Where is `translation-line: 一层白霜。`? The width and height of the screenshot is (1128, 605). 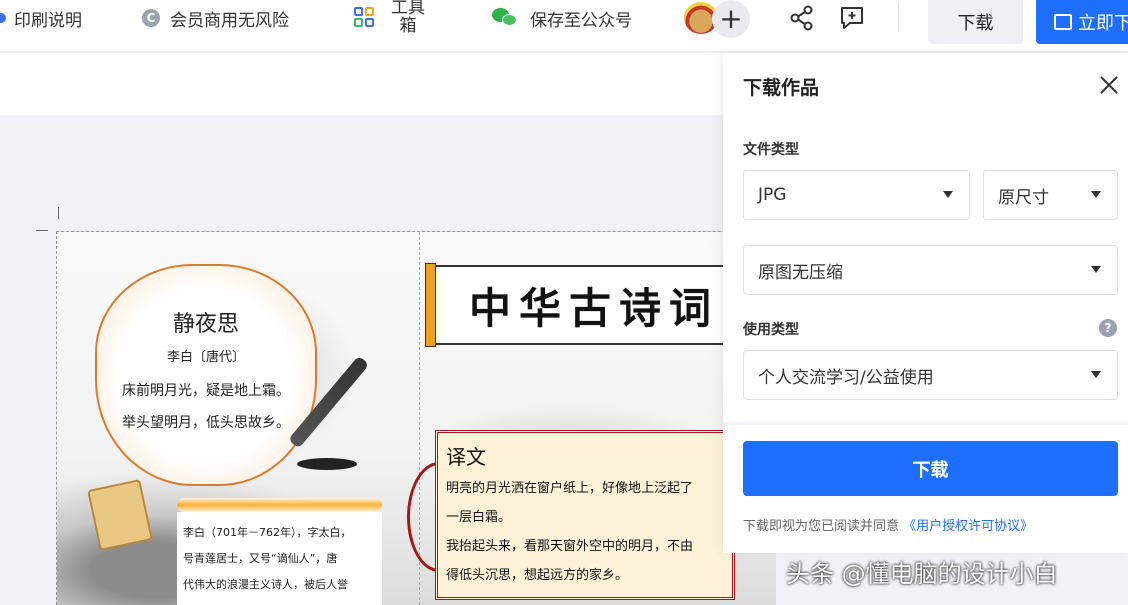
translation-line: 一层白霜。 is located at coordinates (479, 517).